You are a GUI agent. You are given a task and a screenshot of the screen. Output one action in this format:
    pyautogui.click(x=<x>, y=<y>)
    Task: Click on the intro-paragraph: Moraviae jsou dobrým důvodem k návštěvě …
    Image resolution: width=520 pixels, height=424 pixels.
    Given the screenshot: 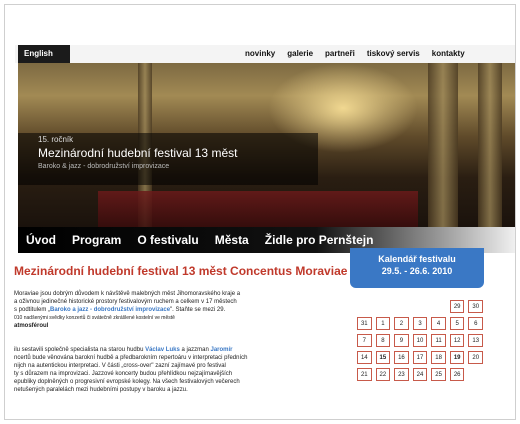 What is the action you would take?
    pyautogui.click(x=179, y=310)
    